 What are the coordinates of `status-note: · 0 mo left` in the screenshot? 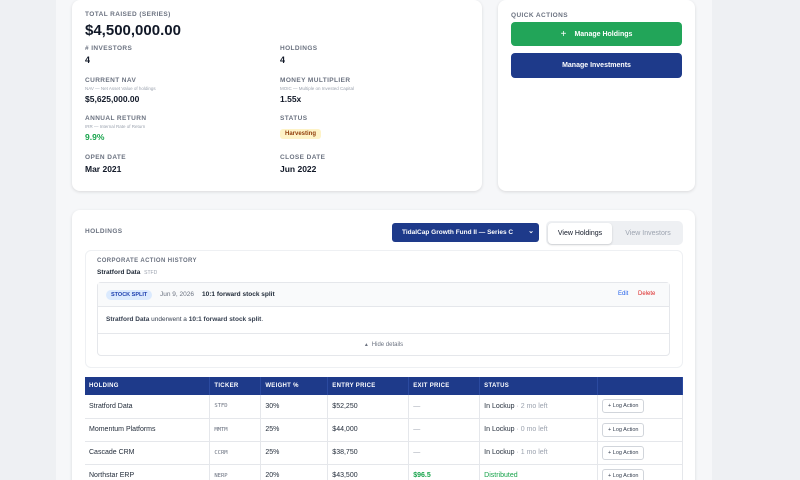 It's located at (532, 429).